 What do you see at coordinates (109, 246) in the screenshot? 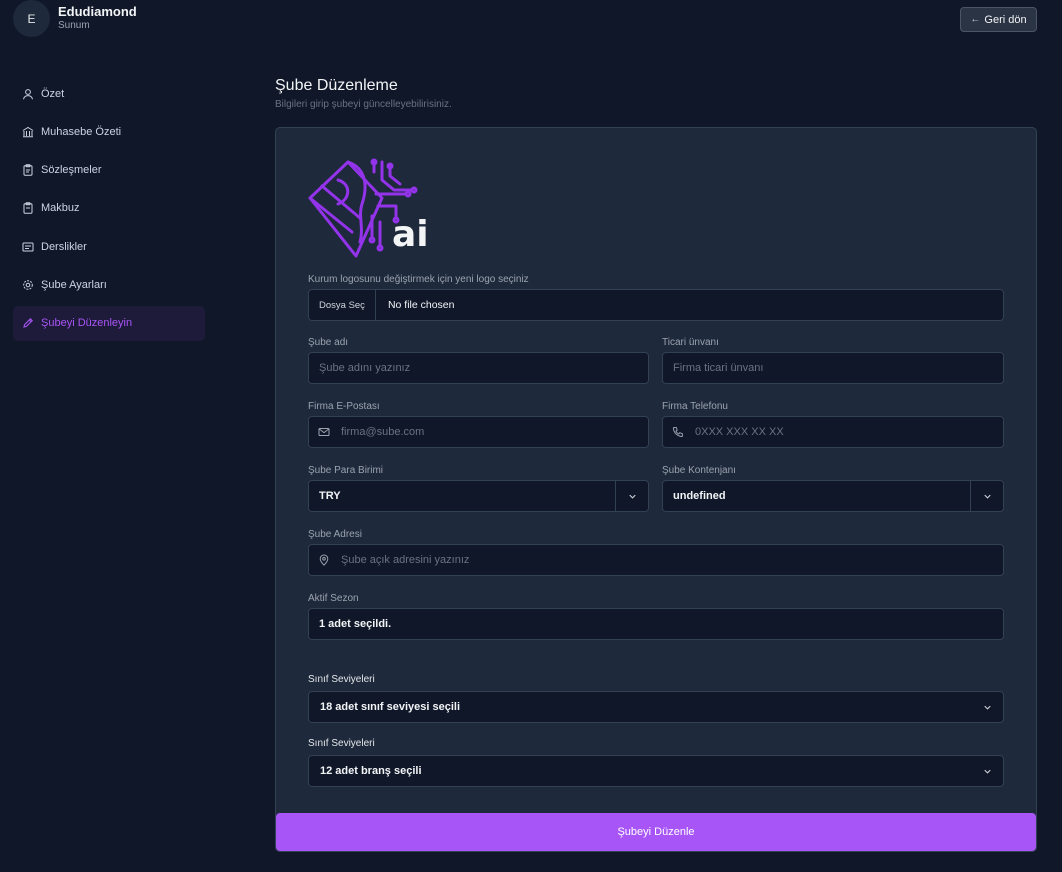
I see `sidebar-item-derslikler: Derslikler` at bounding box center [109, 246].